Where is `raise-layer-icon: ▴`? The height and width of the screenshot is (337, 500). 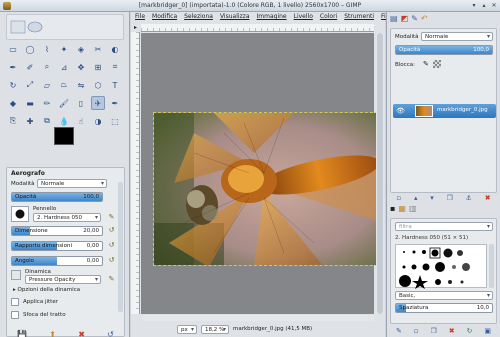
raise-layer-icon: ▴ is located at coordinates (416, 198).